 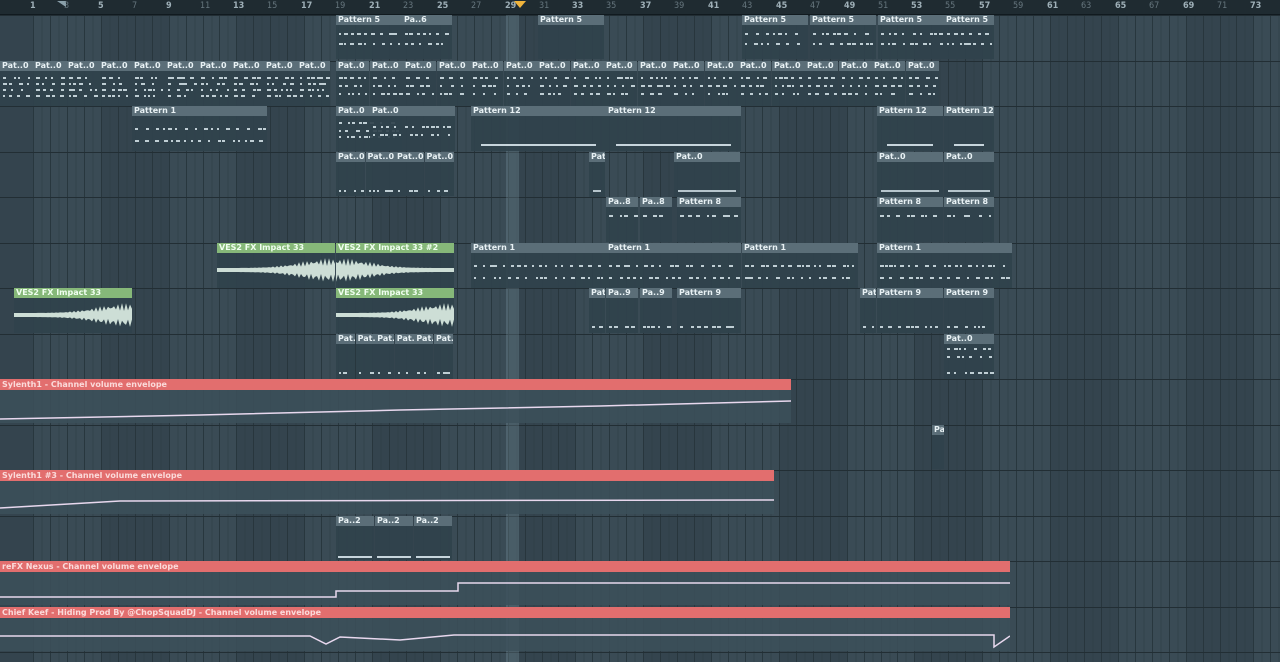 What do you see at coordinates (1053, 6) in the screenshot?
I see `bar-number-61: 61` at bounding box center [1053, 6].